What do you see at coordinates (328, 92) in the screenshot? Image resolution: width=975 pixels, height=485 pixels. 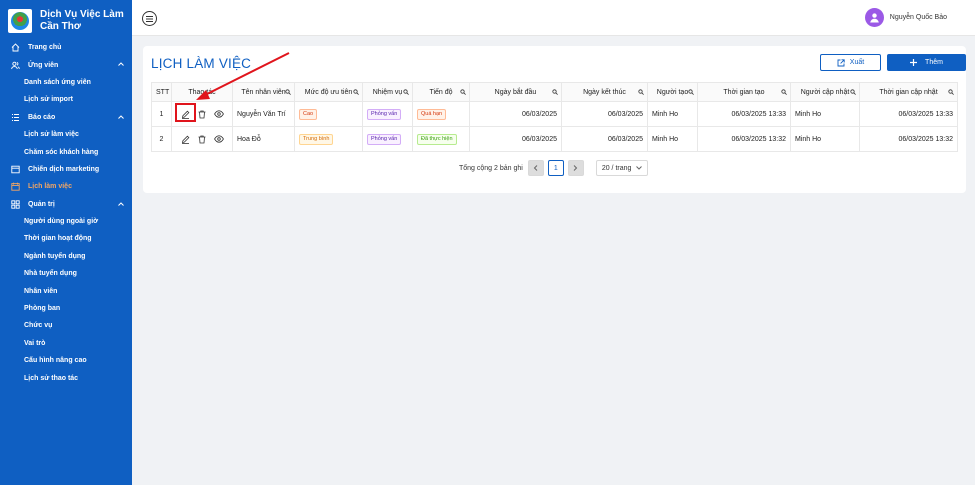 I see `column-header: Mức độ ưu tiên` at bounding box center [328, 92].